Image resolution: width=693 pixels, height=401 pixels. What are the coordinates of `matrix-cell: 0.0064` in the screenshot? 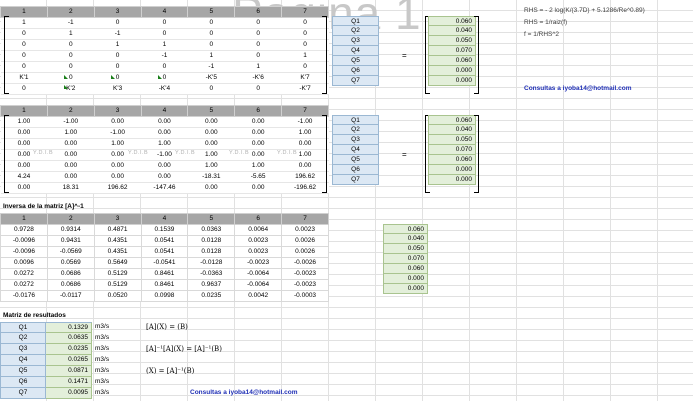 It's located at (258, 230).